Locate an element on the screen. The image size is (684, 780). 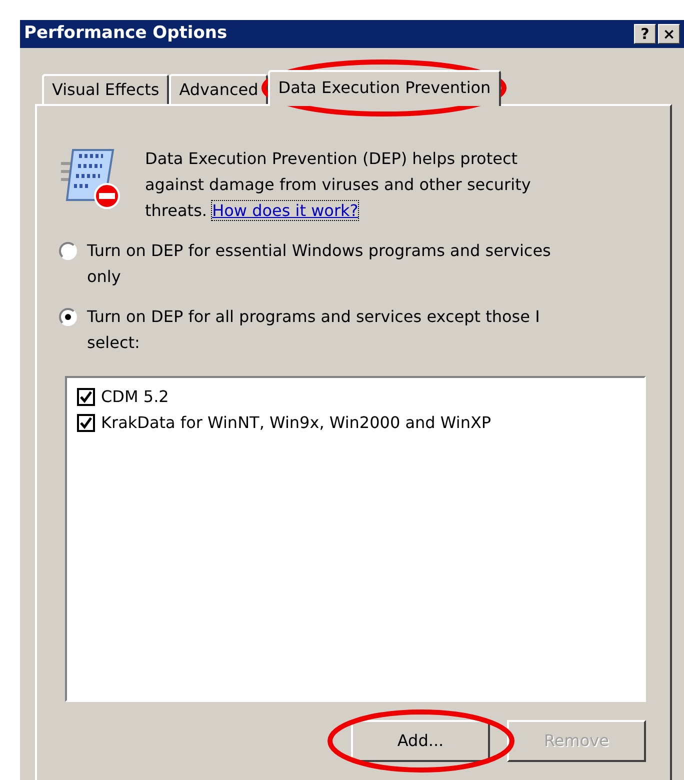
help-button: ? is located at coordinates (645, 34).